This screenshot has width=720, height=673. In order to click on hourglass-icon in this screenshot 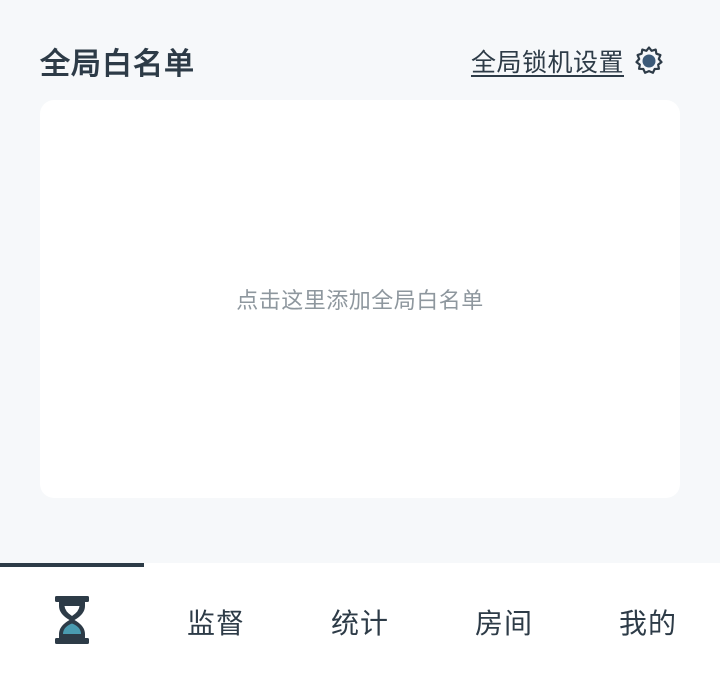, I will do `click(72, 618)`.